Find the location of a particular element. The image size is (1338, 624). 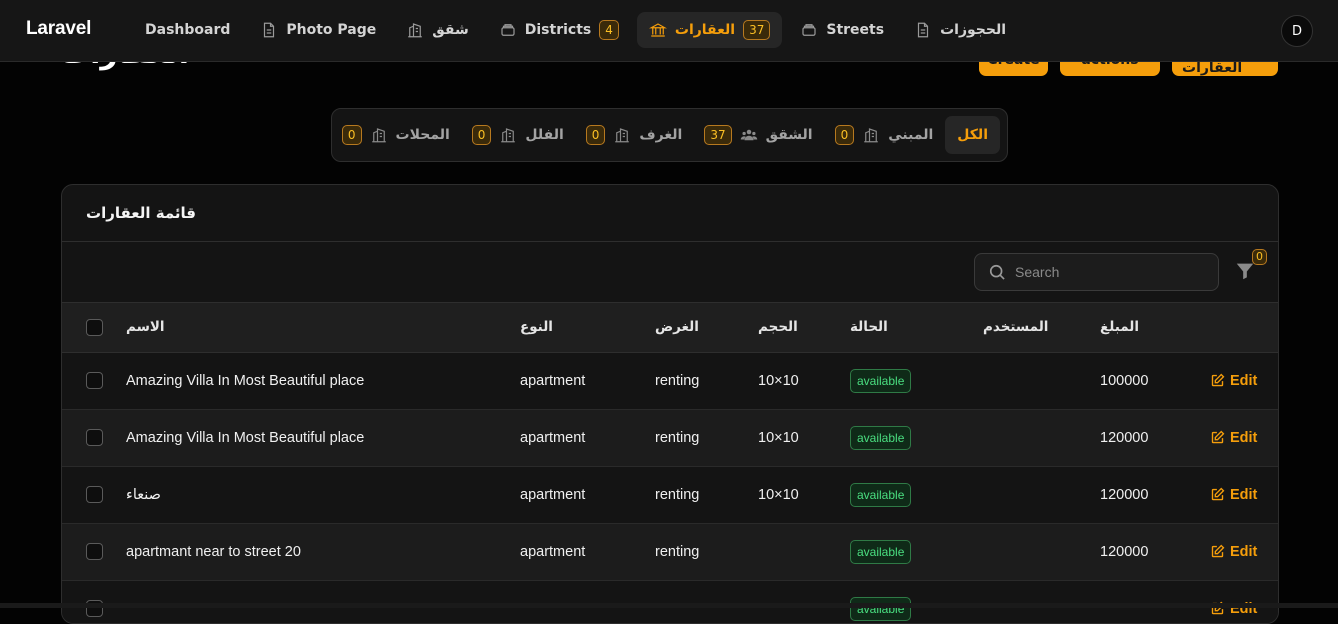

column-header-size: الحجم is located at coordinates (804, 327).